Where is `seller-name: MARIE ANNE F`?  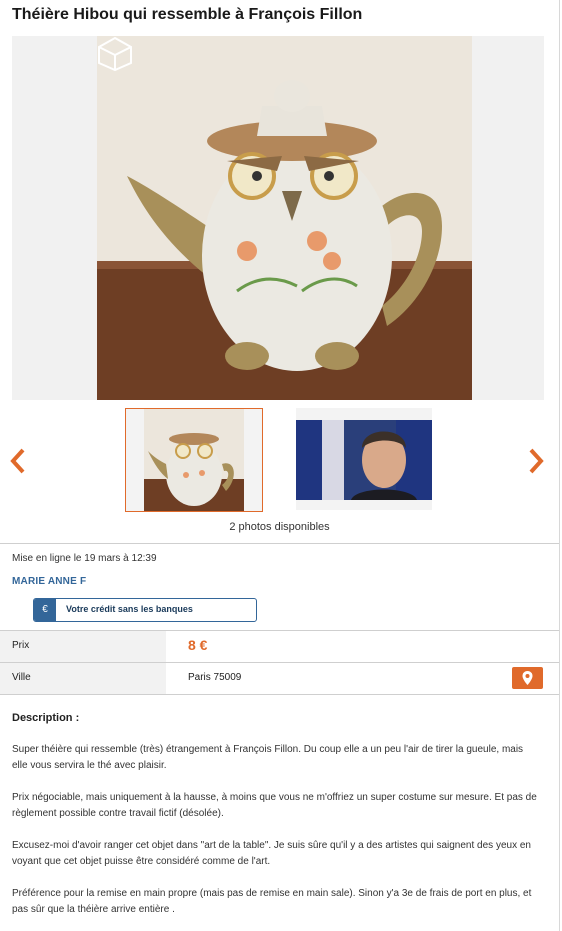
seller-name: MARIE ANNE F is located at coordinates (49, 581).